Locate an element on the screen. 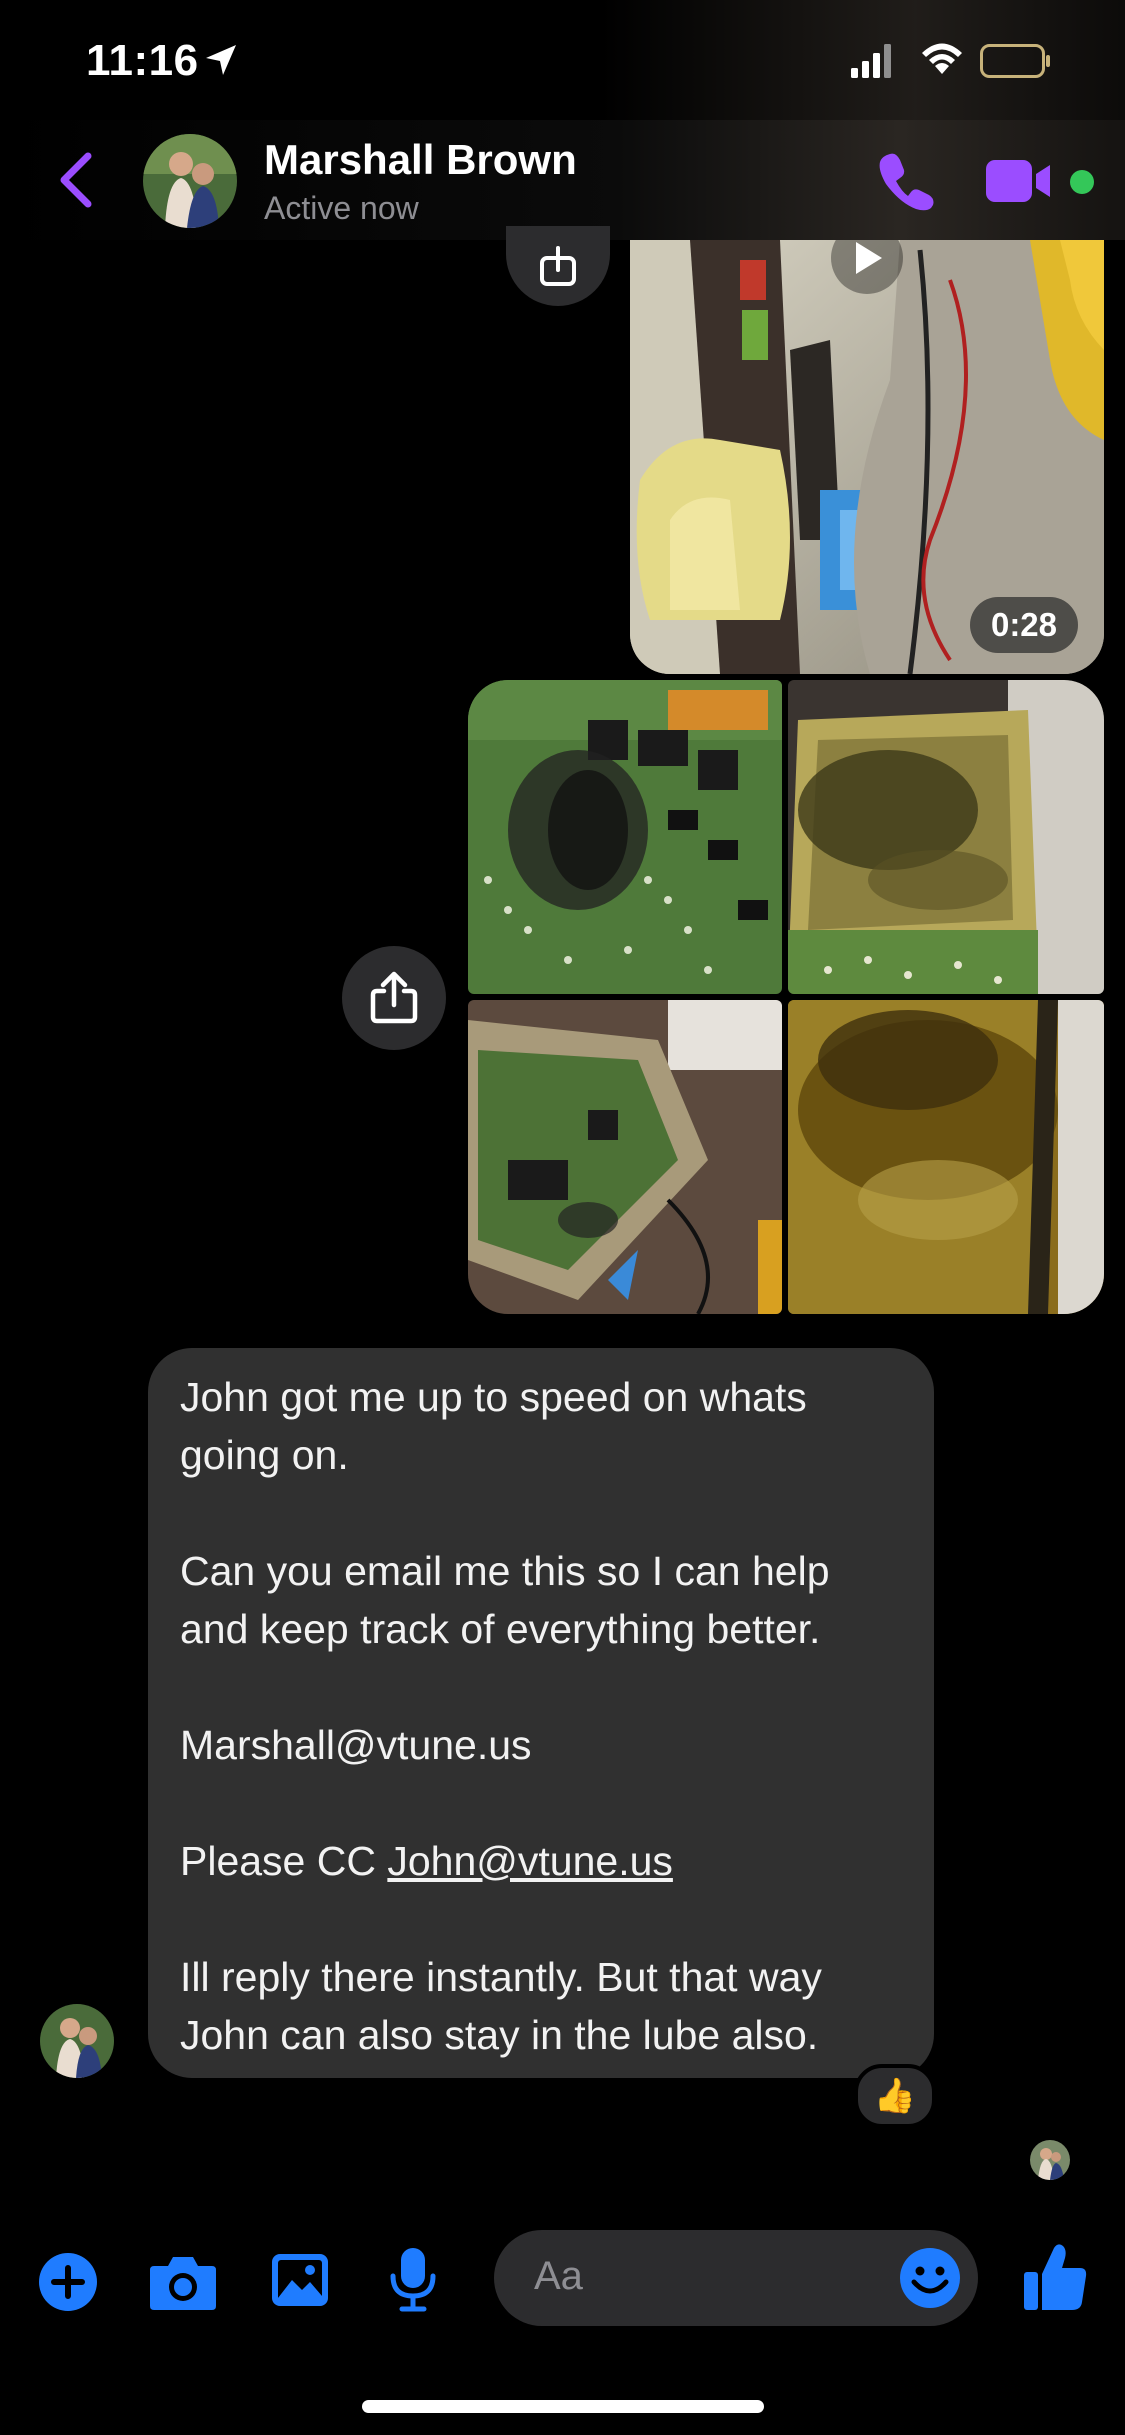 The image size is (1125, 2435). contact-status: Active now is located at coordinates (341, 208).